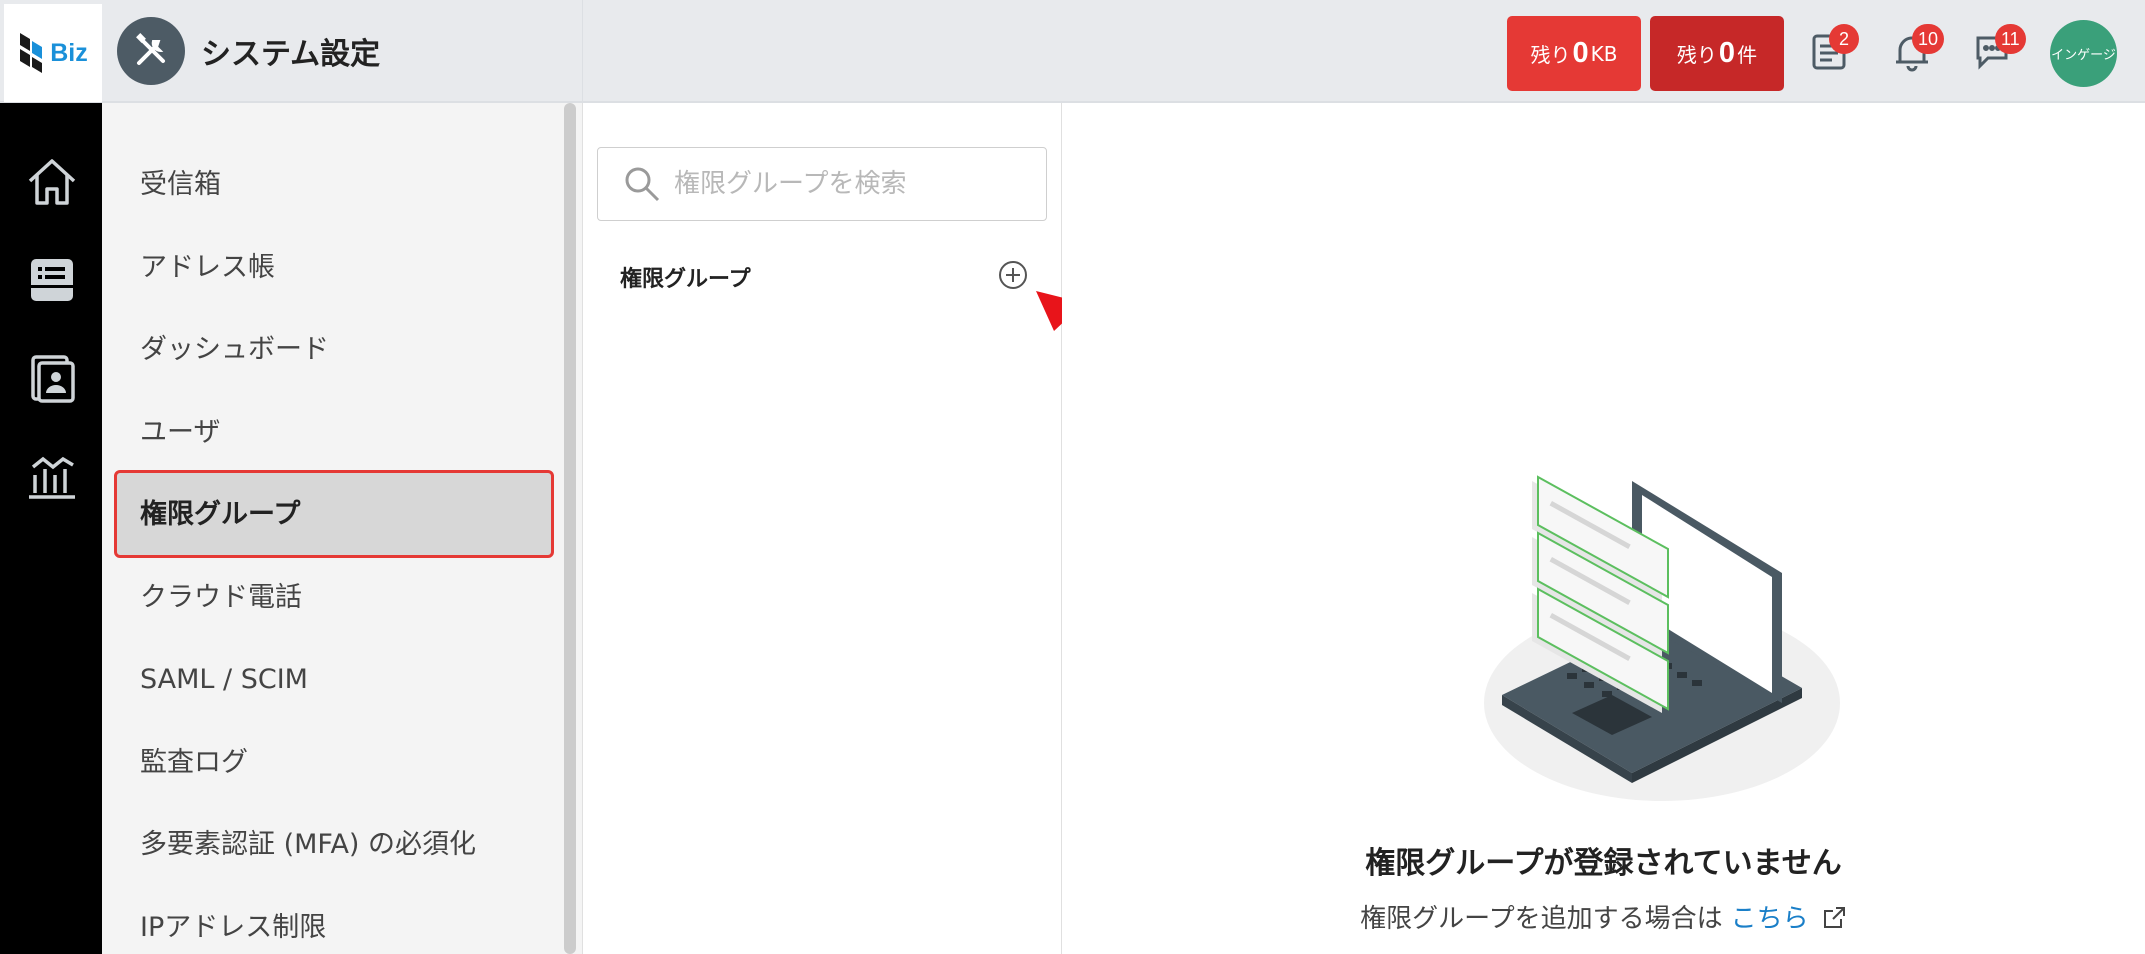  Describe the element at coordinates (1834, 918) in the screenshot. I see `external-link-icon` at that location.